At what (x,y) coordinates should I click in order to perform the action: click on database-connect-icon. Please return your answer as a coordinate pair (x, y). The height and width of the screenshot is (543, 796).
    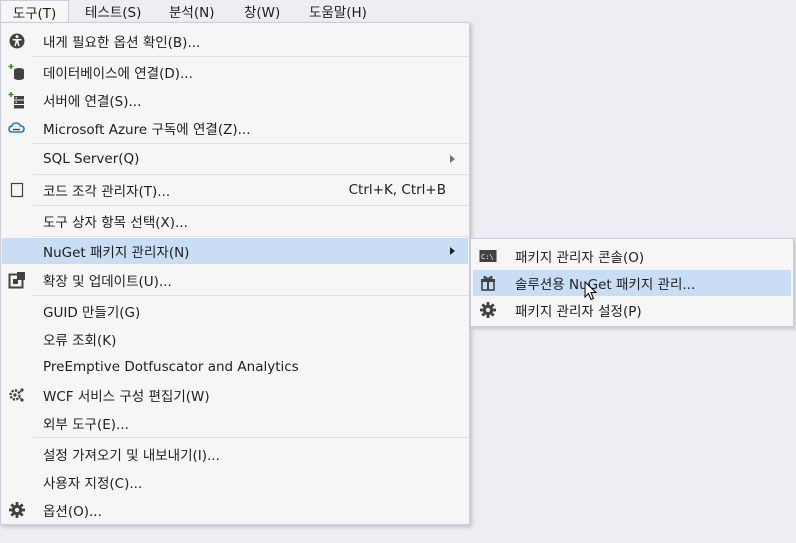
    Looking at the image, I should click on (17, 72).